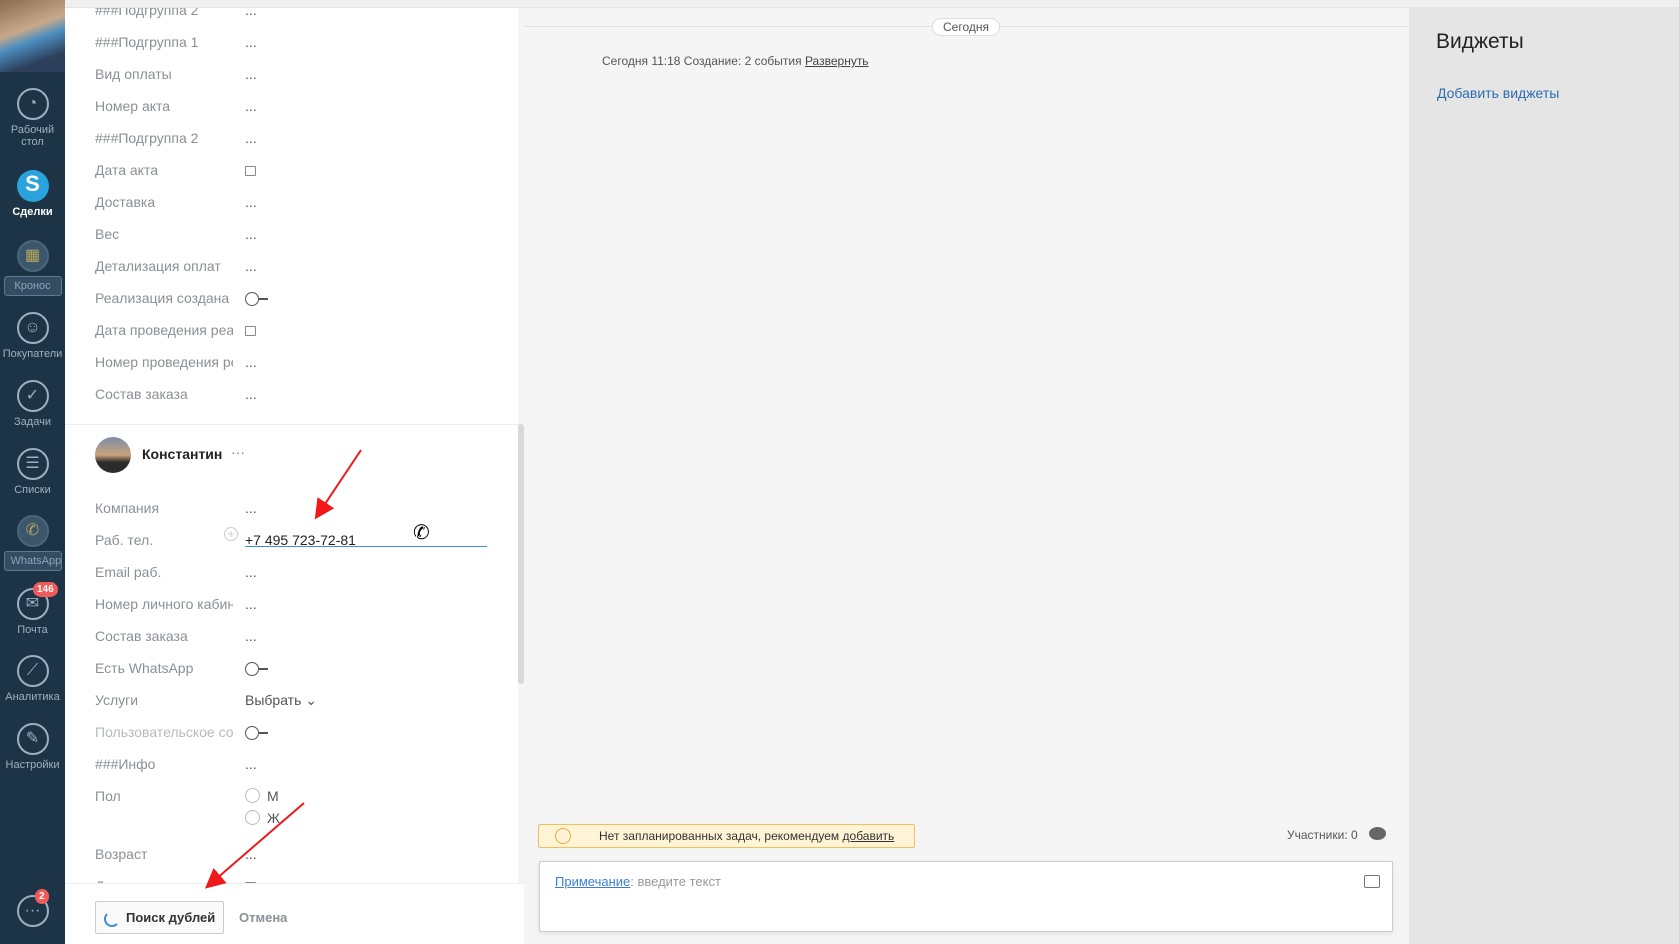 Image resolution: width=1679 pixels, height=944 pixels. I want to click on annotation-arrows, so click(283, 669).